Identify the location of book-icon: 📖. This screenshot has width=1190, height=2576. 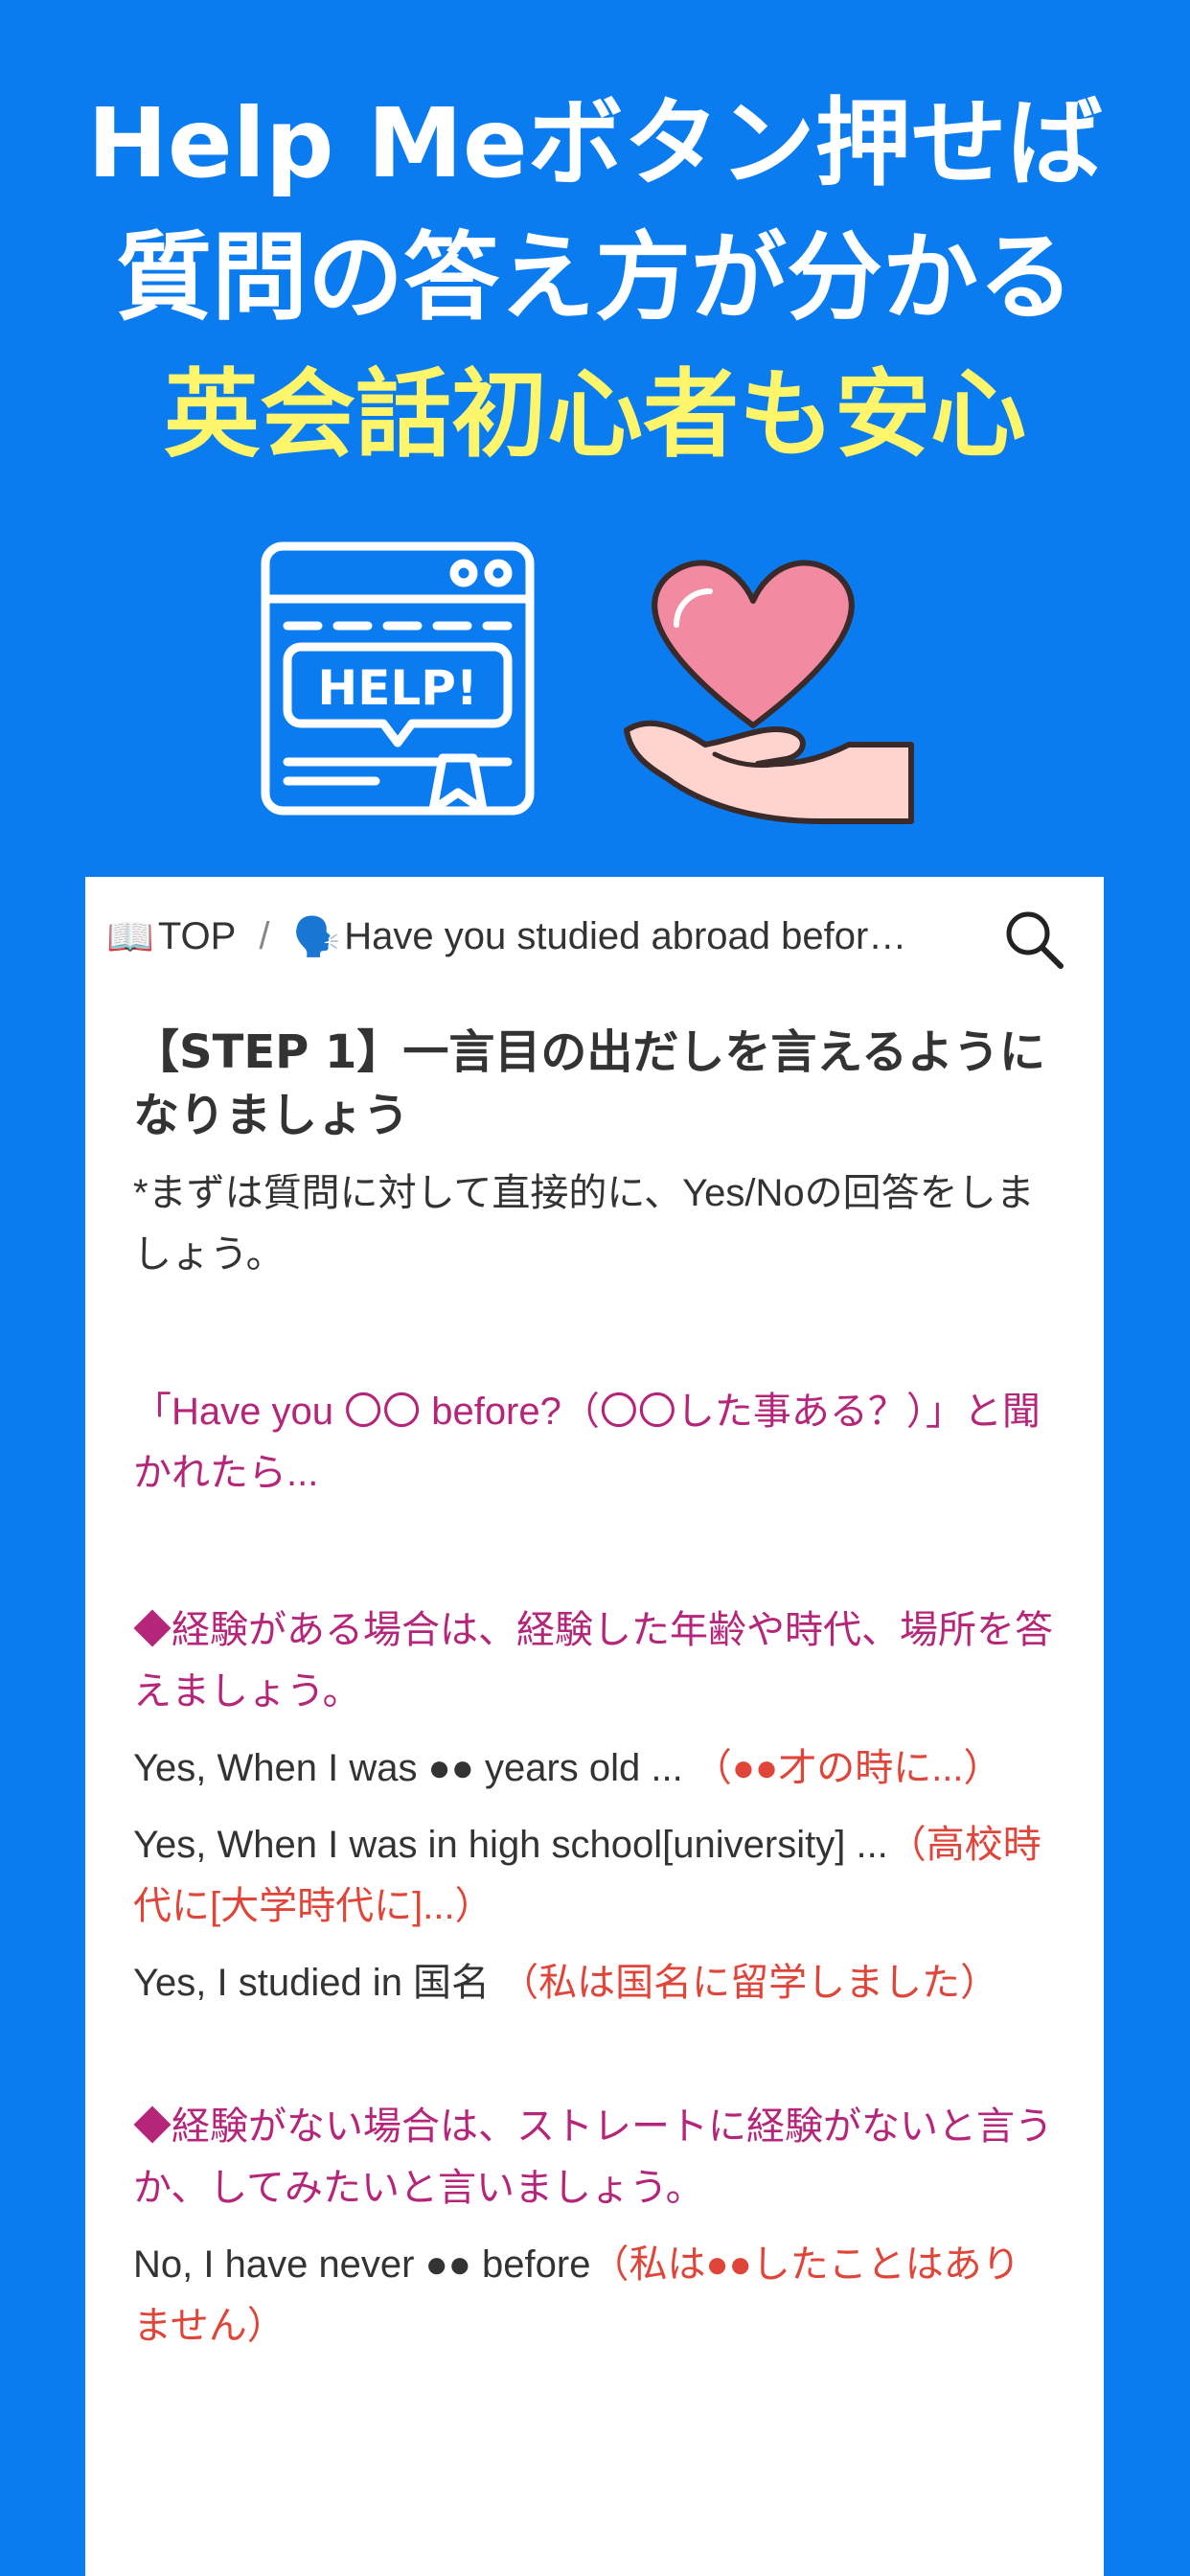
(130, 937).